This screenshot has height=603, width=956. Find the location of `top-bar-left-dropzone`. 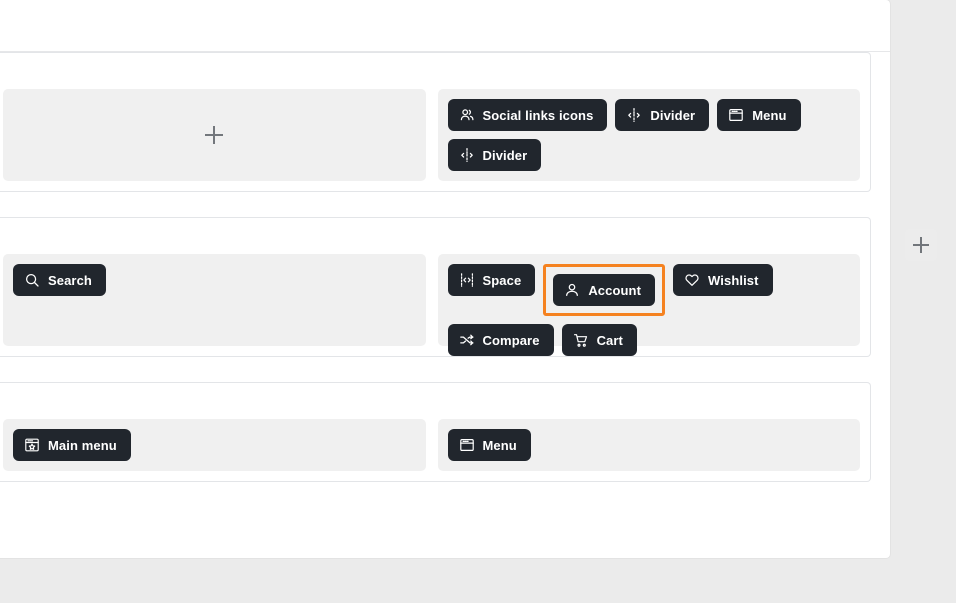

top-bar-left-dropzone is located at coordinates (214, 135).